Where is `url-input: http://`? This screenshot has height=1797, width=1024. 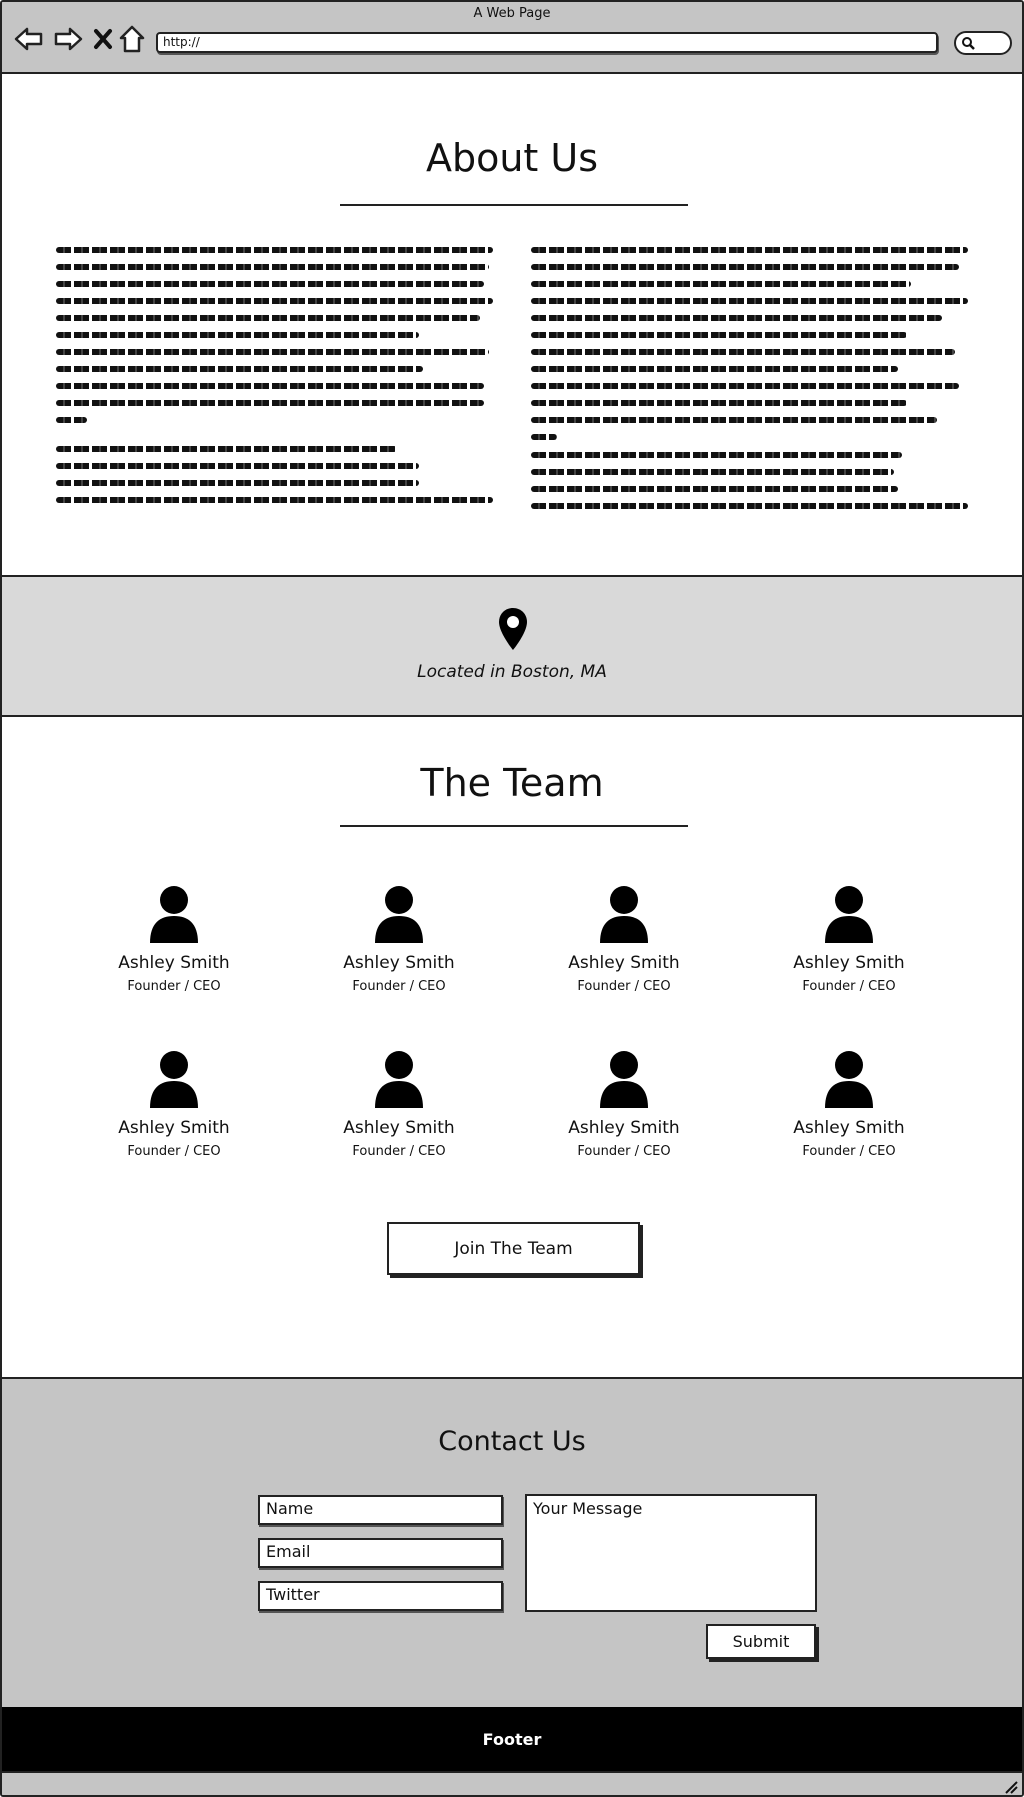 url-input: http:// is located at coordinates (547, 42).